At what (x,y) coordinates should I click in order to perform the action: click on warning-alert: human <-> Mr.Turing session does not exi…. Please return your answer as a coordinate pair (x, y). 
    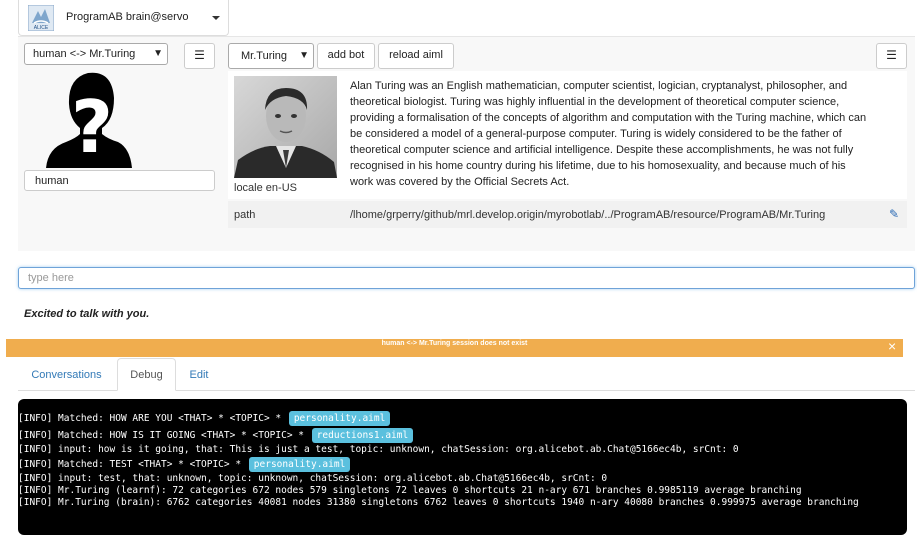
    Looking at the image, I should click on (454, 348).